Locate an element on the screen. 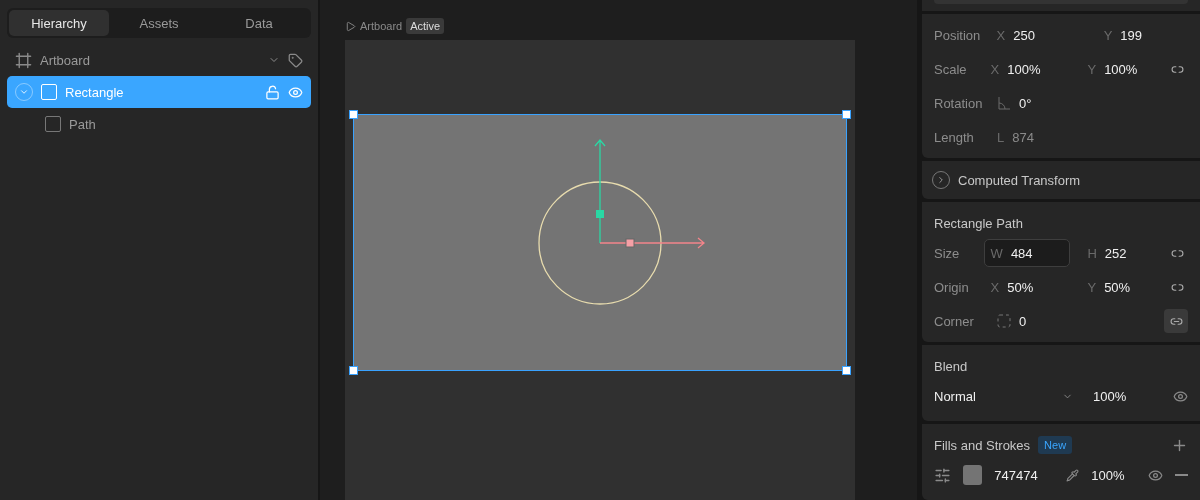 This screenshot has height=500, width=1200. panel-tab: Assets is located at coordinates (159, 23).